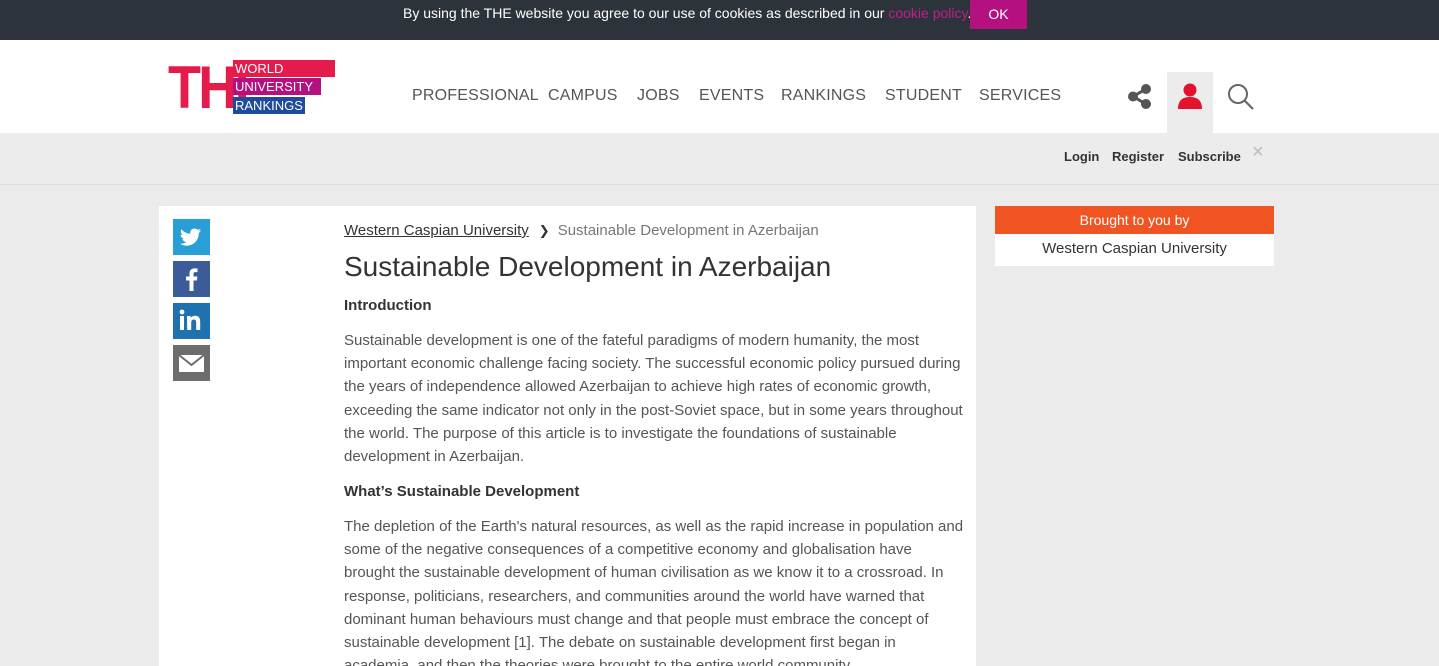  Describe the element at coordinates (583, 96) in the screenshot. I see `nav-campus: CAMPUS` at that location.